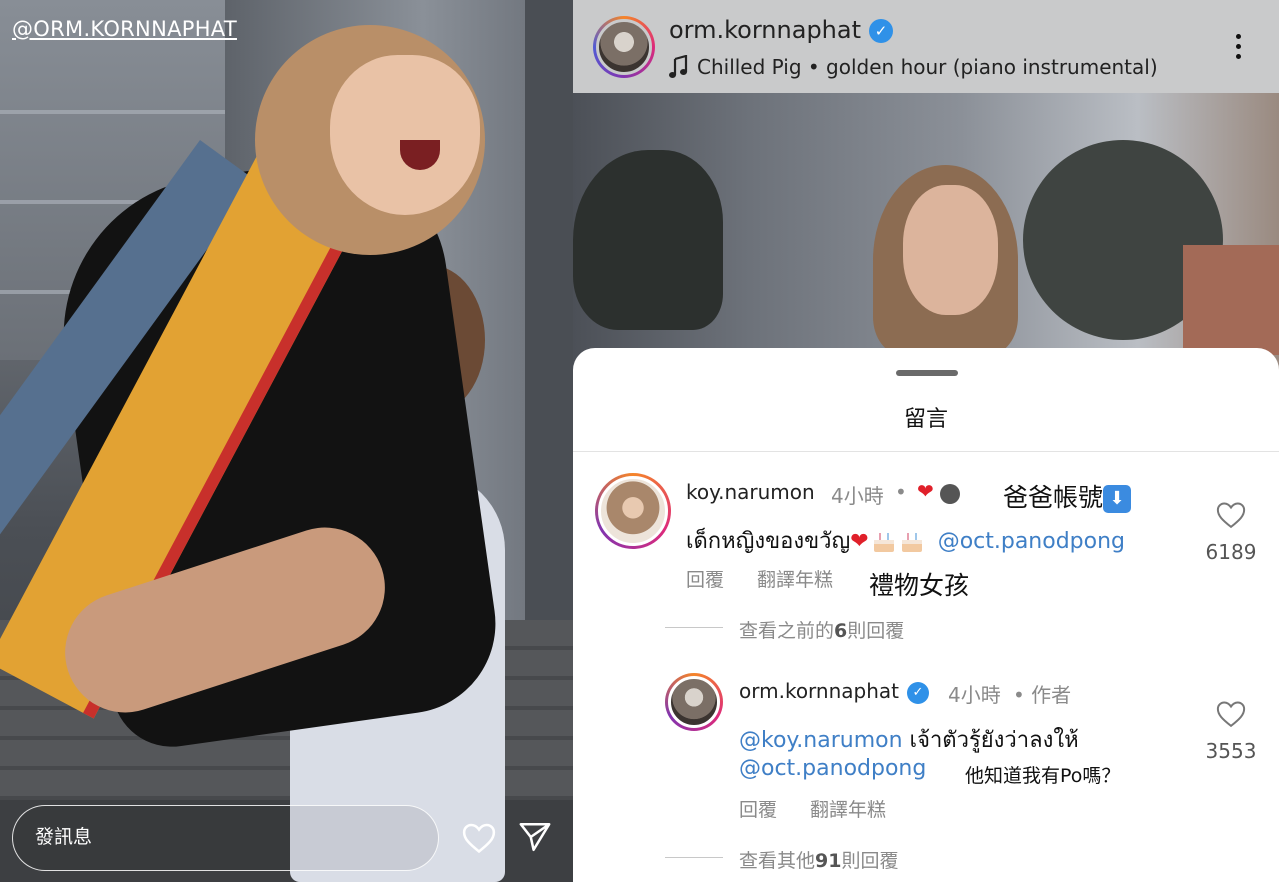 The image size is (1279, 882). I want to click on view-previous-replies: 查看之前的6則回覆, so click(821, 629).